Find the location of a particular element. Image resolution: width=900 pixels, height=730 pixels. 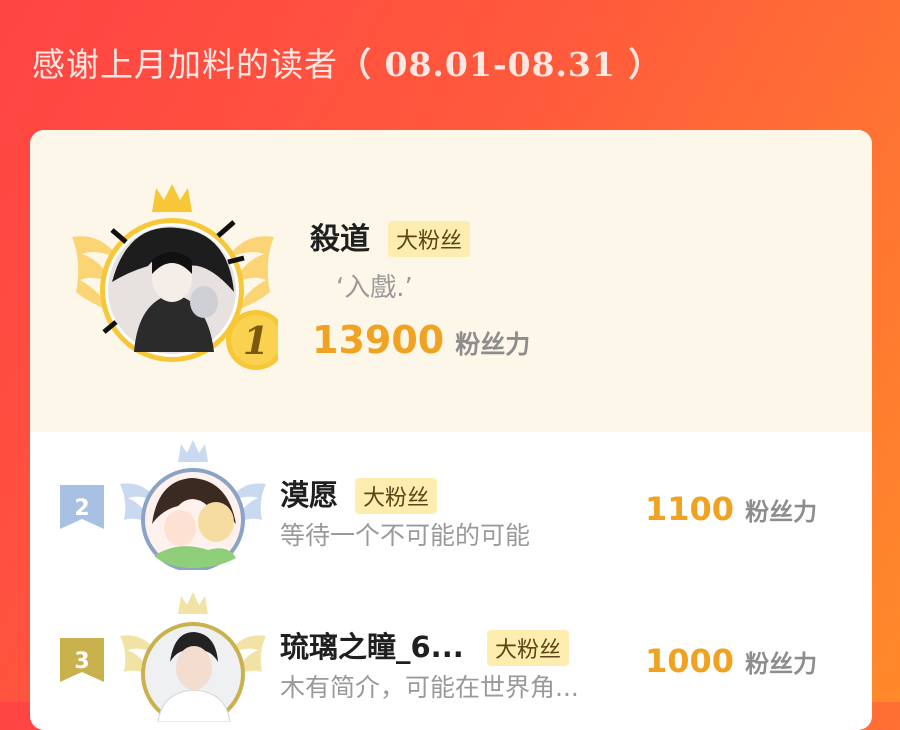

page-title: 感谢上月加料的读者（ 08.01-08.31 ） is located at coordinates (347, 62).